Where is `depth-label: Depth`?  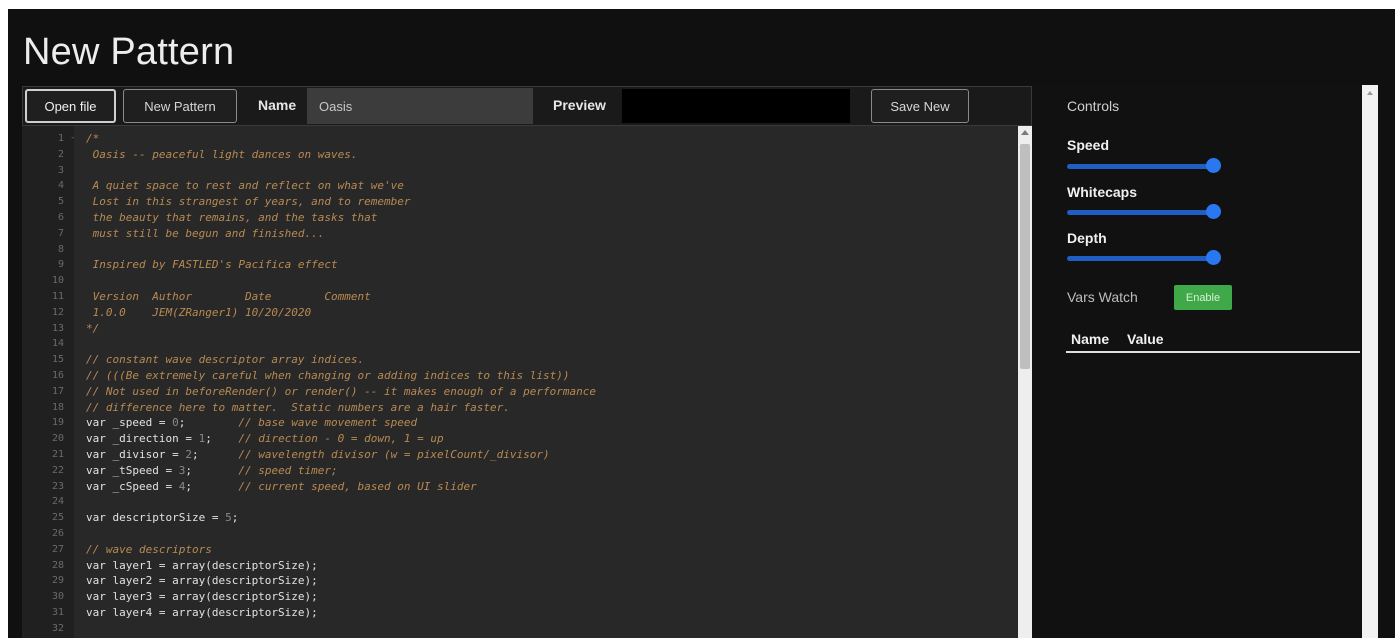 depth-label: Depth is located at coordinates (1087, 238).